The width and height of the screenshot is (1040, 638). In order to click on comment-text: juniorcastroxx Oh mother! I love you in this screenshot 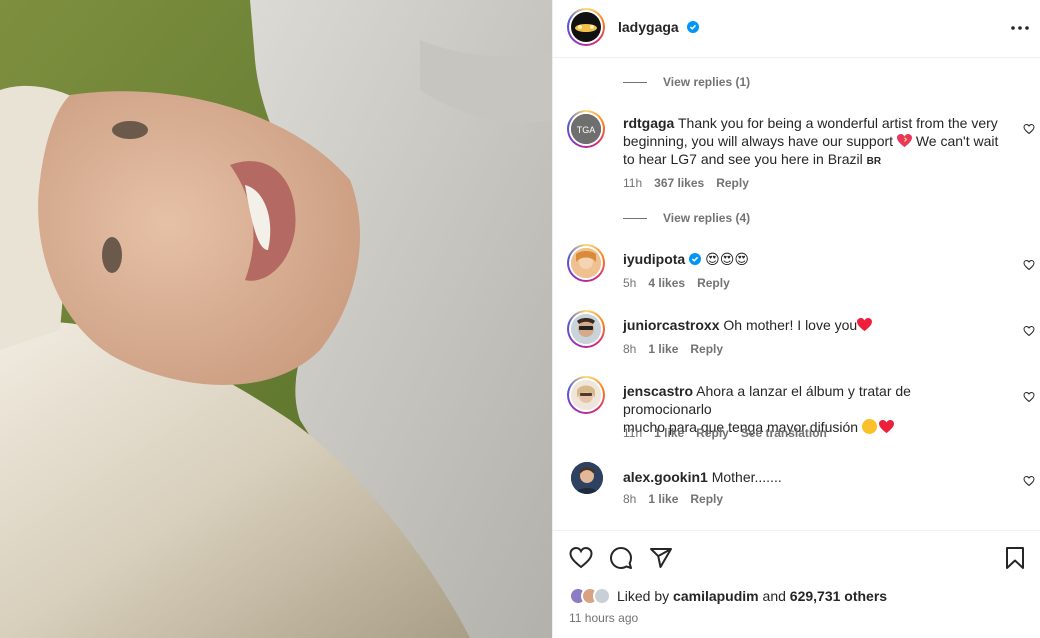, I will do `click(813, 325)`.